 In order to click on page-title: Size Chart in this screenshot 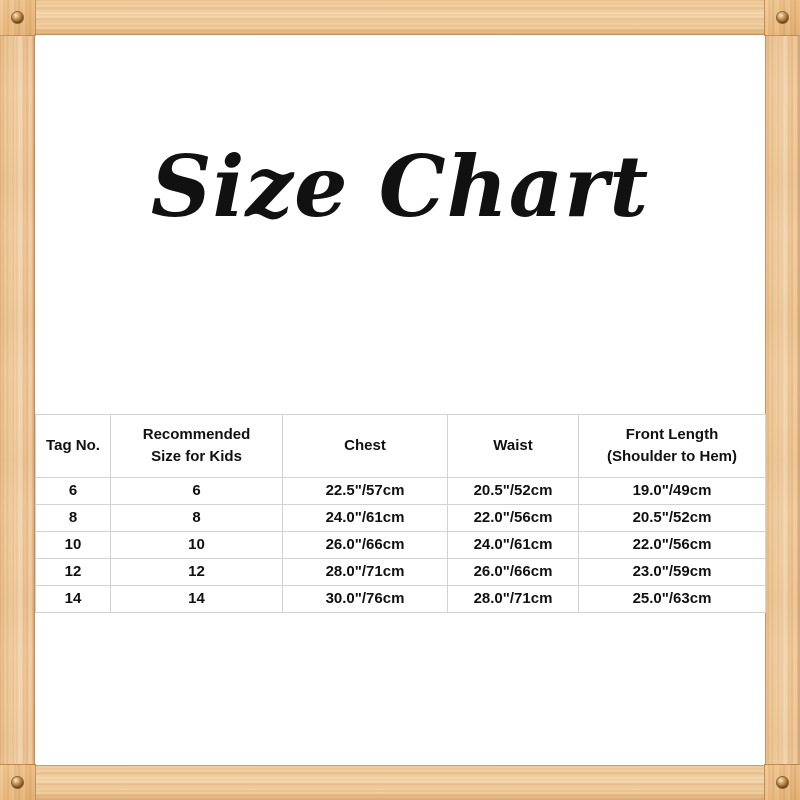, I will do `click(400, 186)`.